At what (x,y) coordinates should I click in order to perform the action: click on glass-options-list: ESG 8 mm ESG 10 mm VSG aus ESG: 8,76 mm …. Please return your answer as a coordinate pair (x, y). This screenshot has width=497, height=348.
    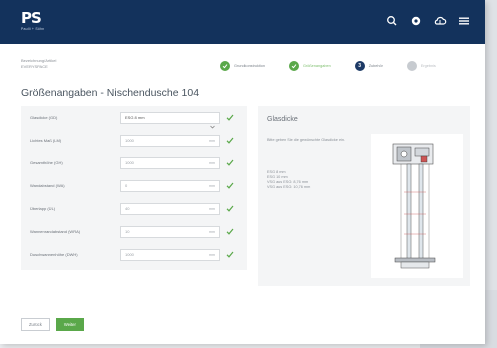
    Looking at the image, I should click on (288, 180).